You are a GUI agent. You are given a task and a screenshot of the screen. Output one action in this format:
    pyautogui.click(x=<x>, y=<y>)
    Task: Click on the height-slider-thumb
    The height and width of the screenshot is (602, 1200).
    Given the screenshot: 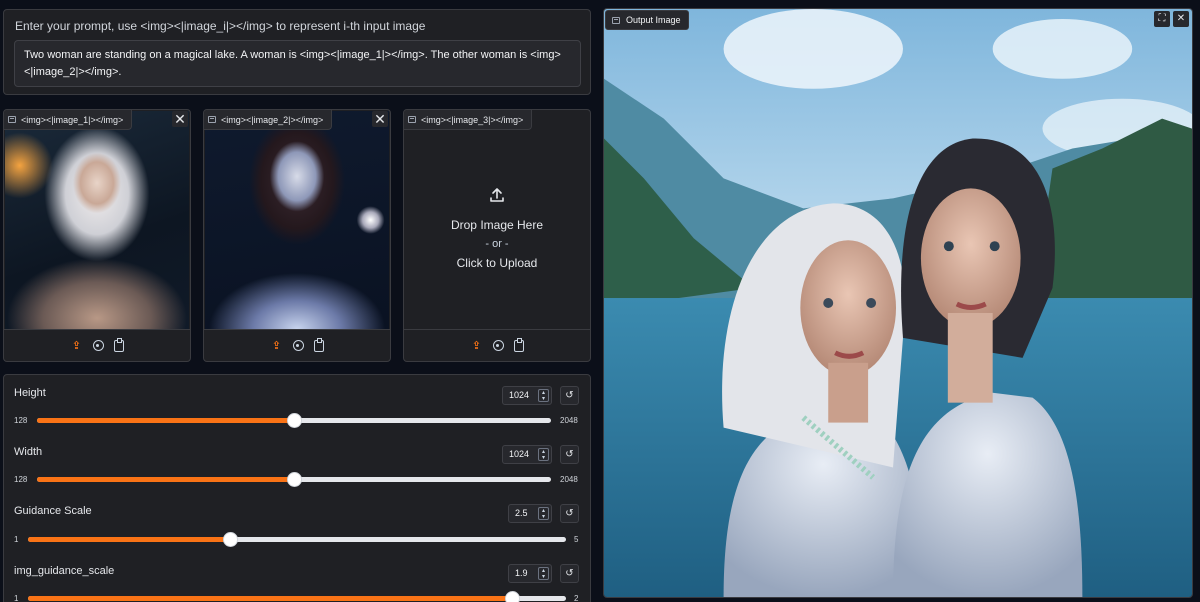 What is the action you would take?
    pyautogui.click(x=294, y=420)
    